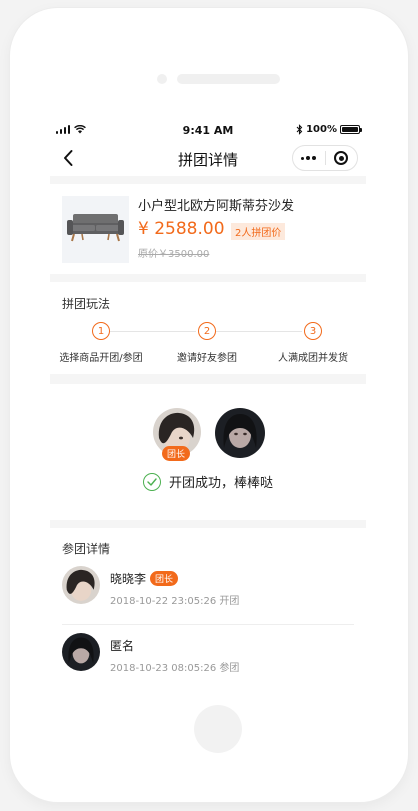 The width and height of the screenshot is (418, 811). I want to click on status-bar: 9:41 AM 100%, so click(208, 129).